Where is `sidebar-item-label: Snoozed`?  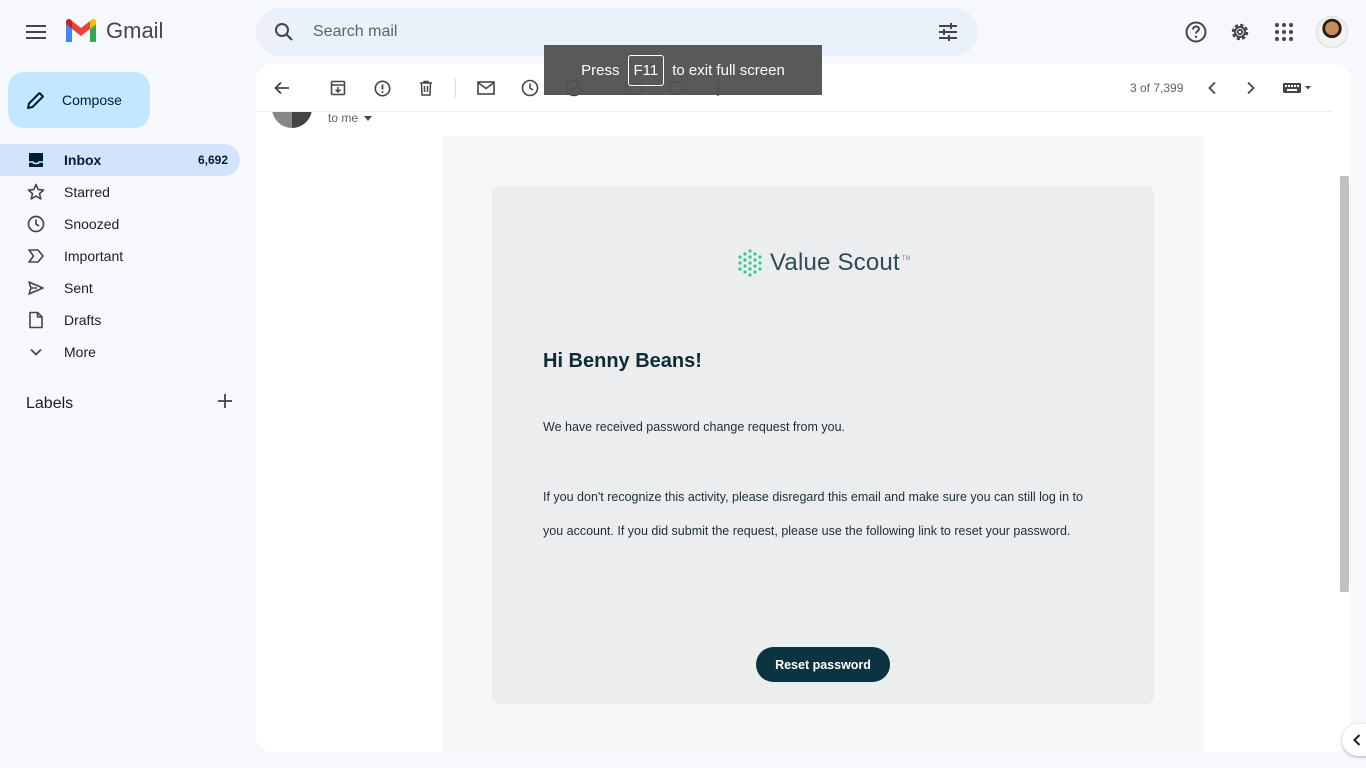
sidebar-item-label: Snoozed is located at coordinates (92, 224).